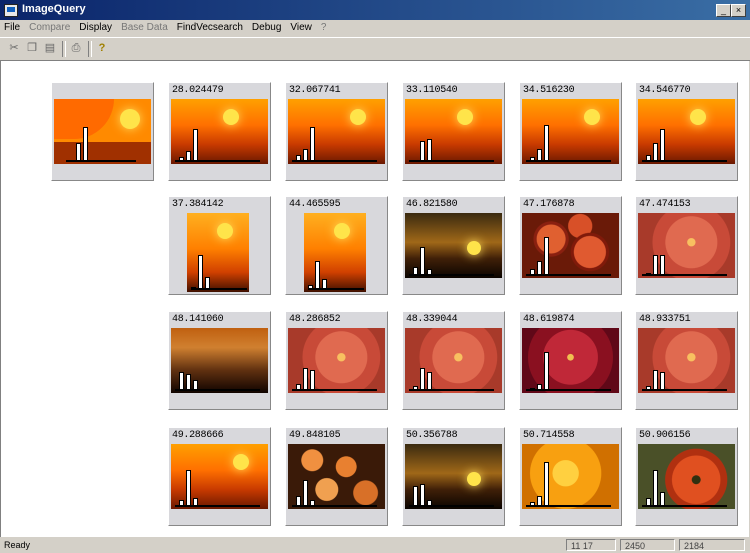  What do you see at coordinates (11, 10) in the screenshot?
I see `app-icon` at bounding box center [11, 10].